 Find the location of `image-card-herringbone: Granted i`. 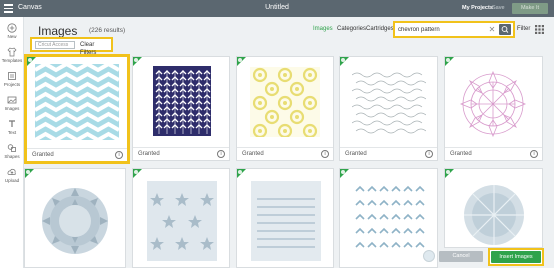

image-card-herringbone: Granted i is located at coordinates (181, 108).